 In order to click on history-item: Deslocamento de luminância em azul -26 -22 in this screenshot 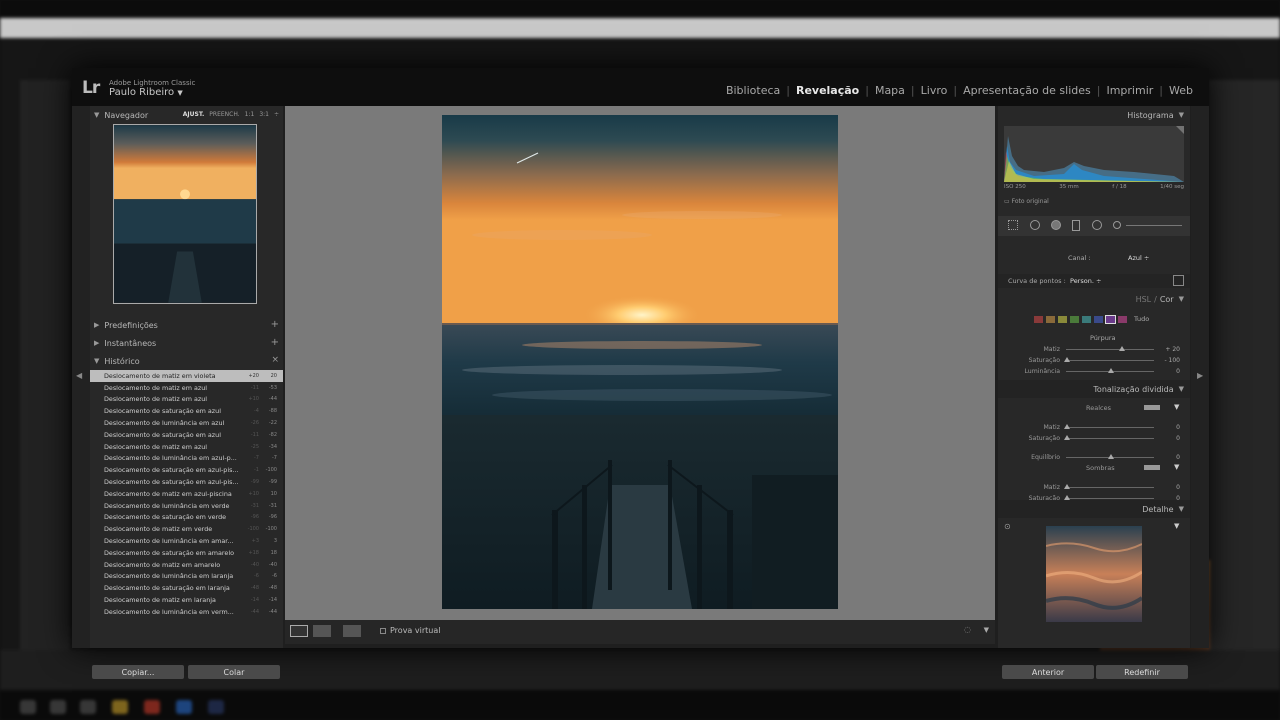, I will do `click(186, 423)`.